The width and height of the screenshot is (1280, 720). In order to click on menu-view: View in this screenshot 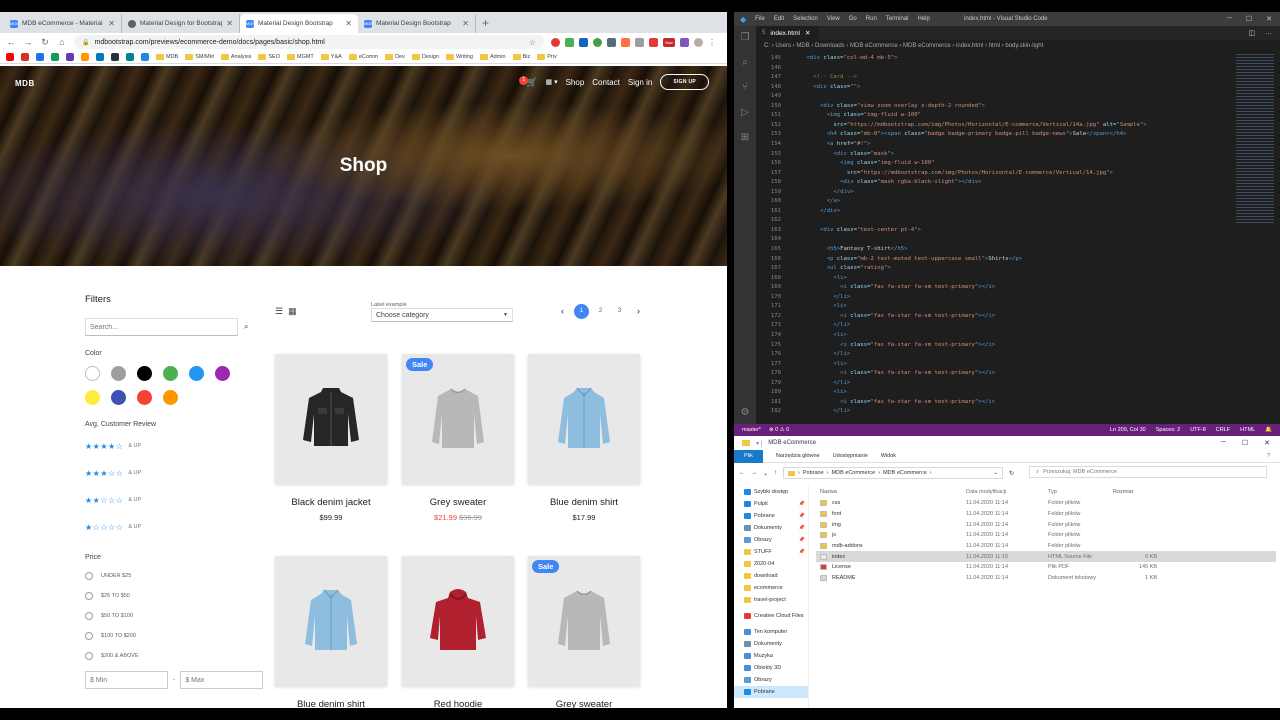, I will do `click(833, 19)`.